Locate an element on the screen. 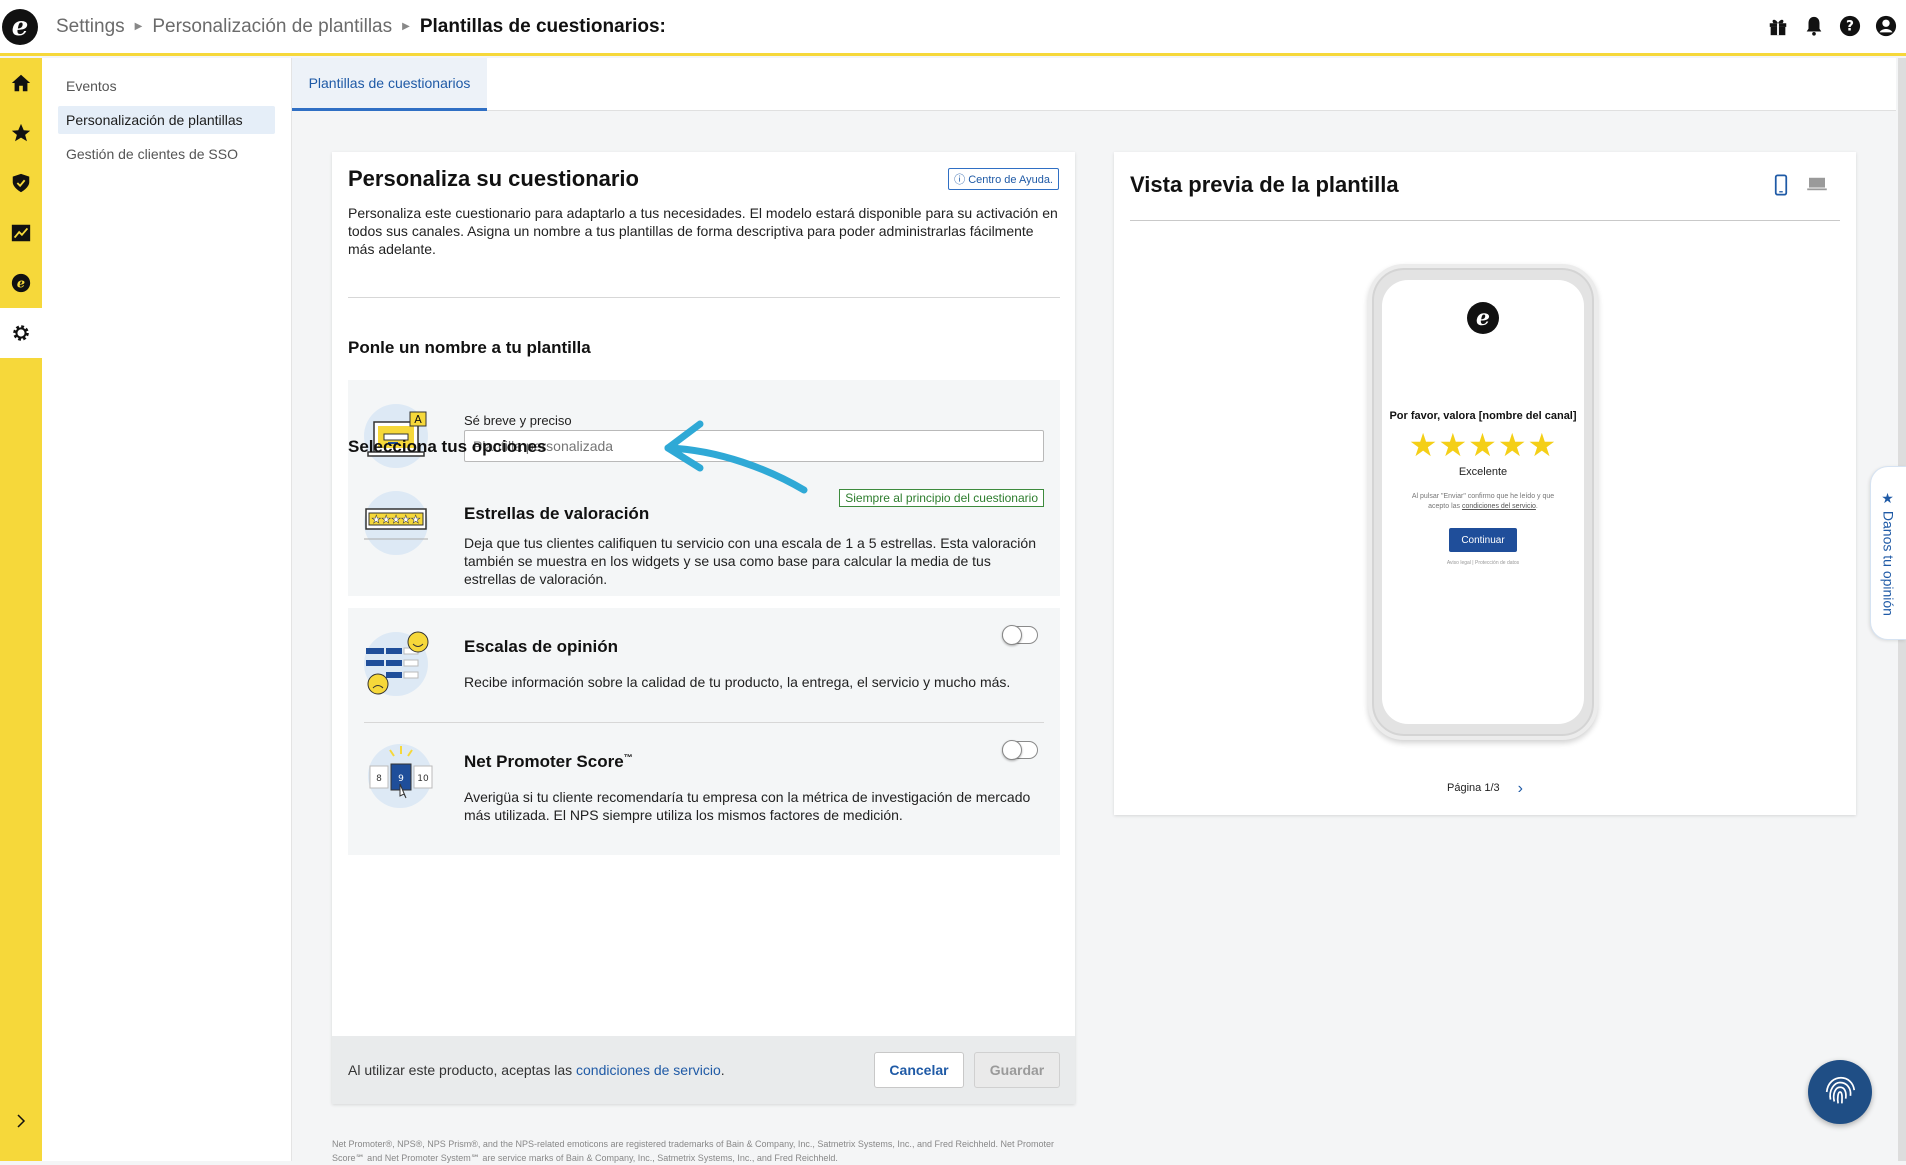 Image resolution: width=1906 pixels, height=1165 pixels. preview-logo: e is located at coordinates (1483, 318).